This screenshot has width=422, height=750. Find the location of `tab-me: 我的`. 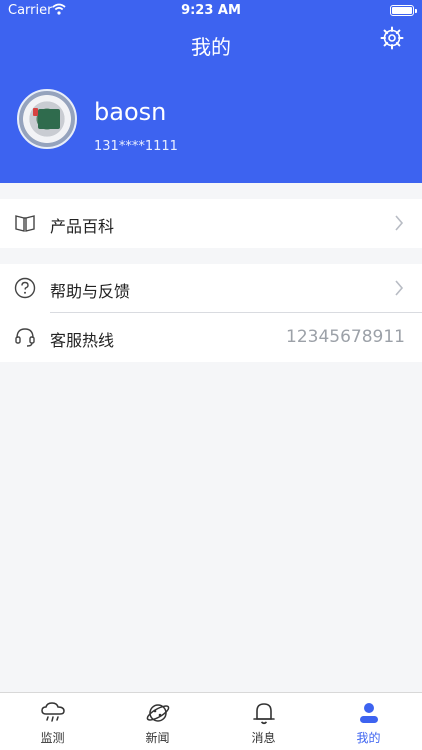

tab-me: 我的 is located at coordinates (368, 721).